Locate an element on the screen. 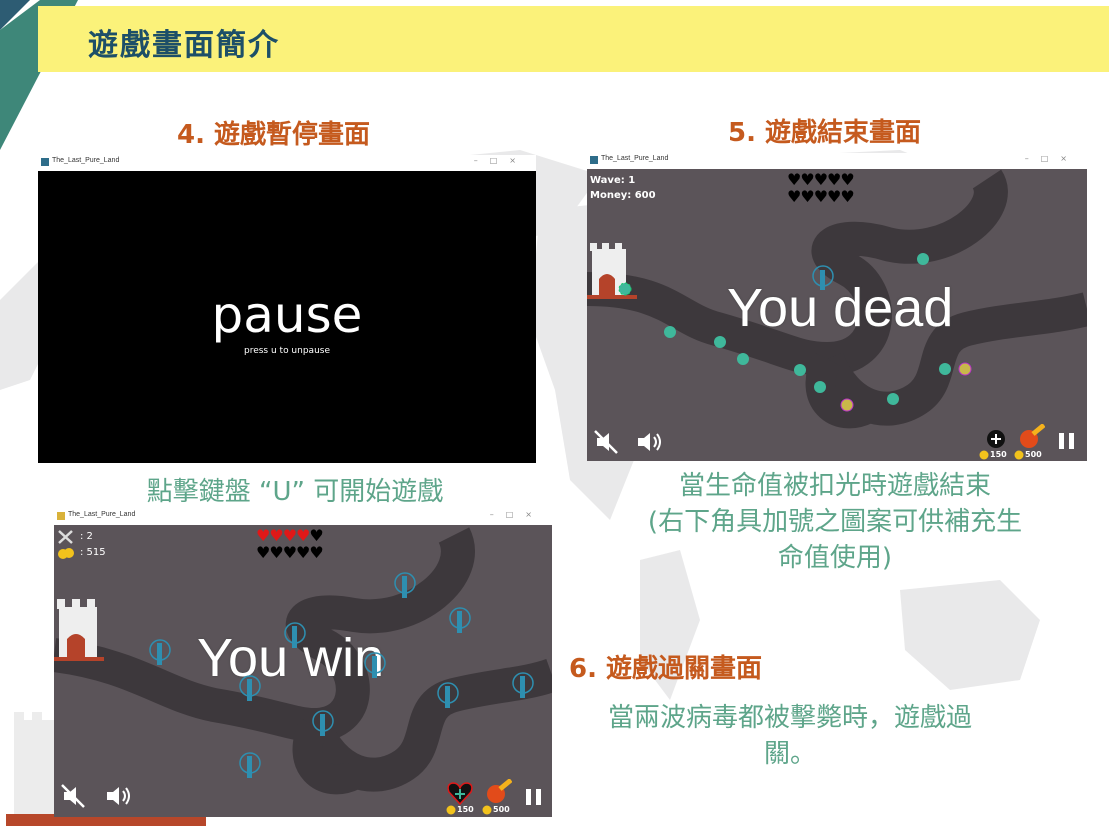  wave-count: : 2 is located at coordinates (86, 536).